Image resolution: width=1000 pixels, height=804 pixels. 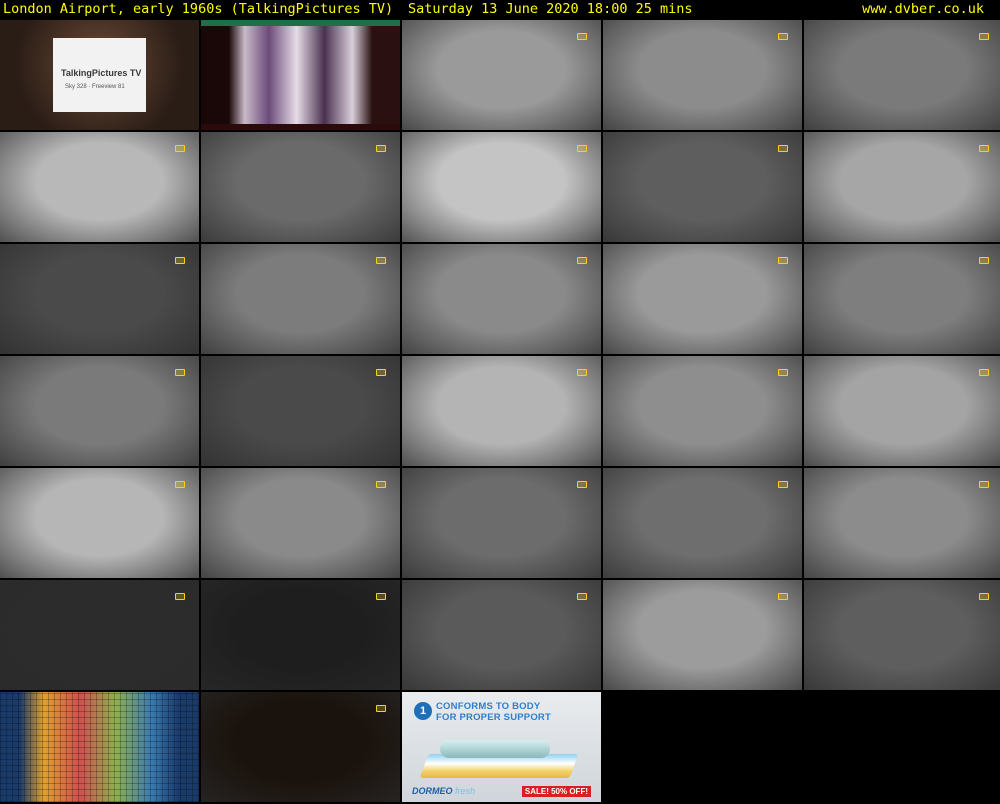 What do you see at coordinates (443, 791) in the screenshot?
I see `ad-brand: DORMEO fresh` at bounding box center [443, 791].